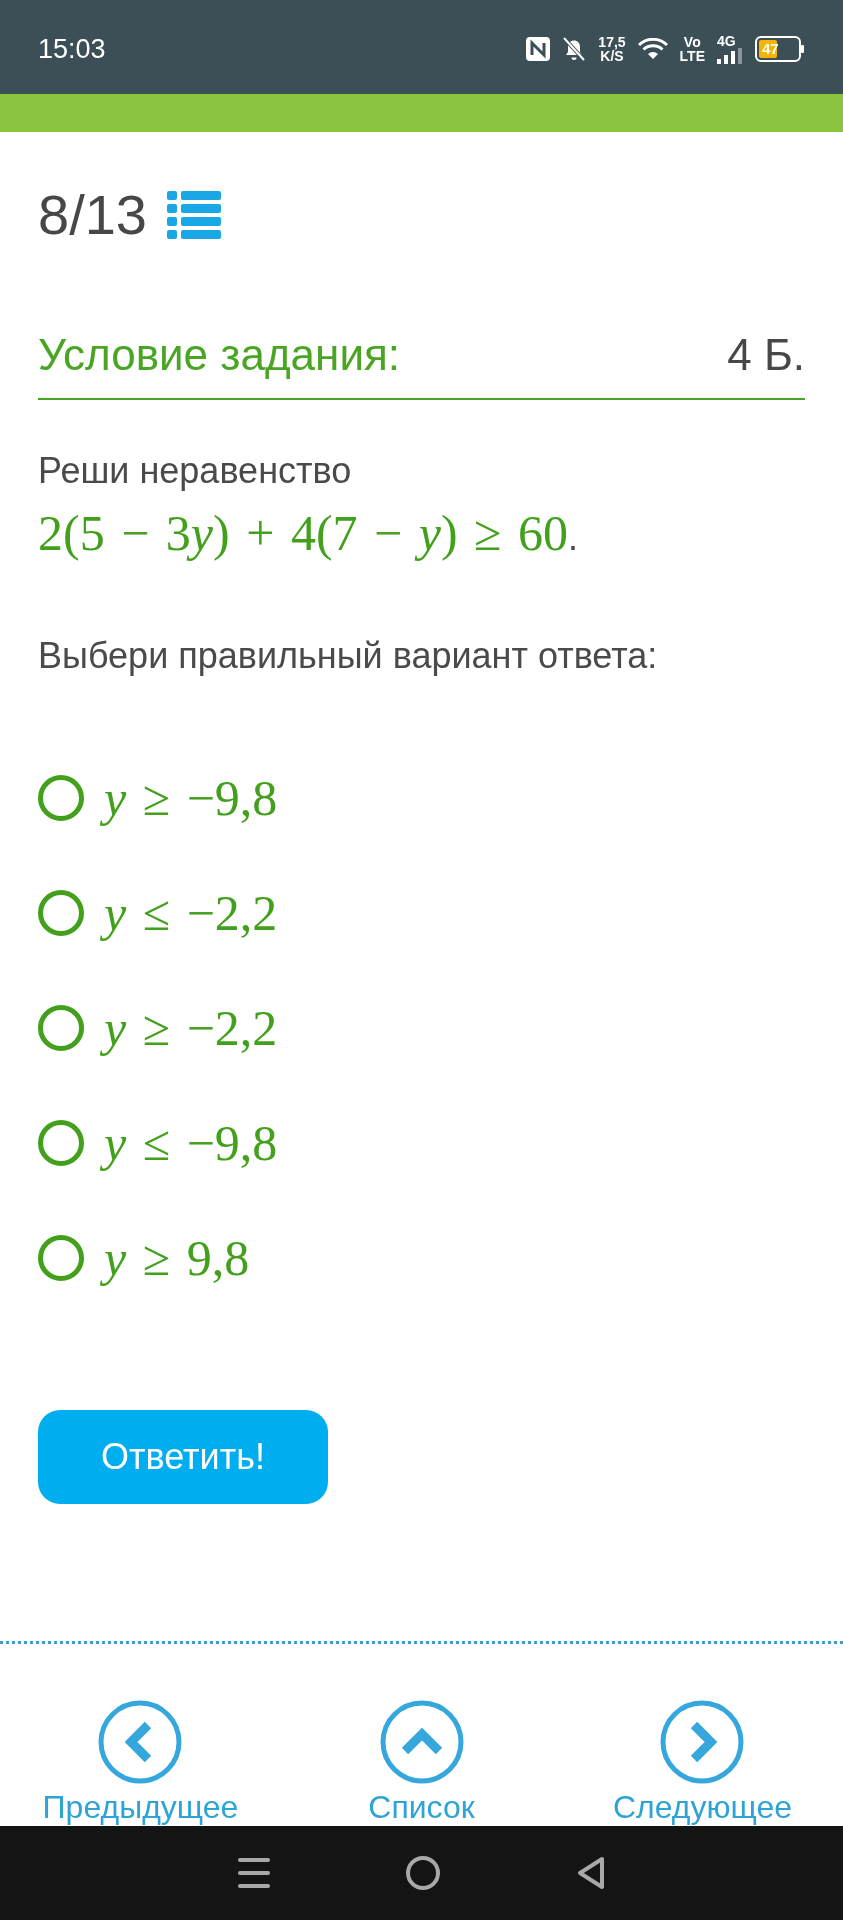 This screenshot has width=843, height=1920. I want to click on home-circle-icon, so click(423, 1873).